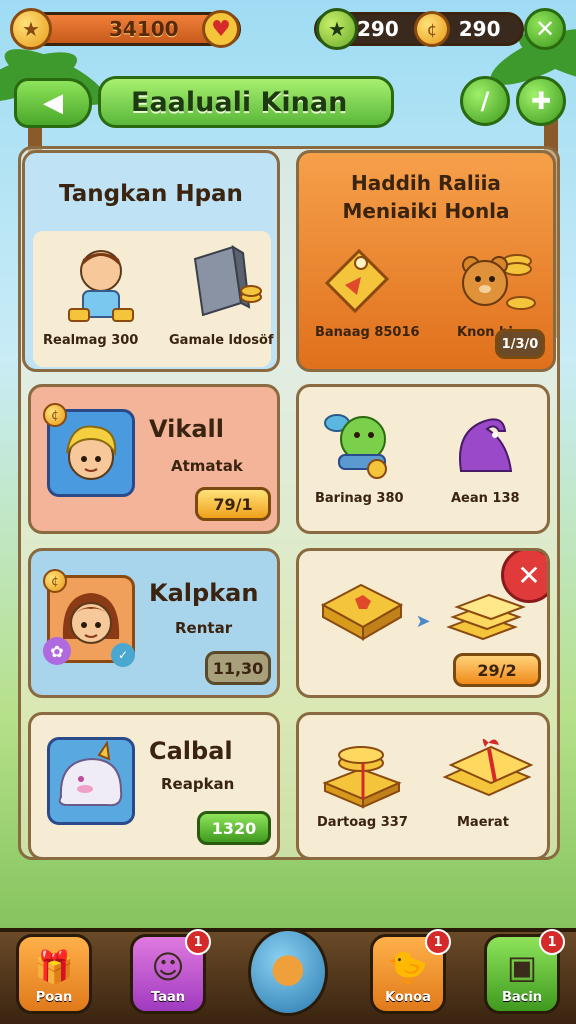  What do you see at coordinates (191, 751) in the screenshot?
I see `card-calbal-title: Calbal` at bounding box center [191, 751].